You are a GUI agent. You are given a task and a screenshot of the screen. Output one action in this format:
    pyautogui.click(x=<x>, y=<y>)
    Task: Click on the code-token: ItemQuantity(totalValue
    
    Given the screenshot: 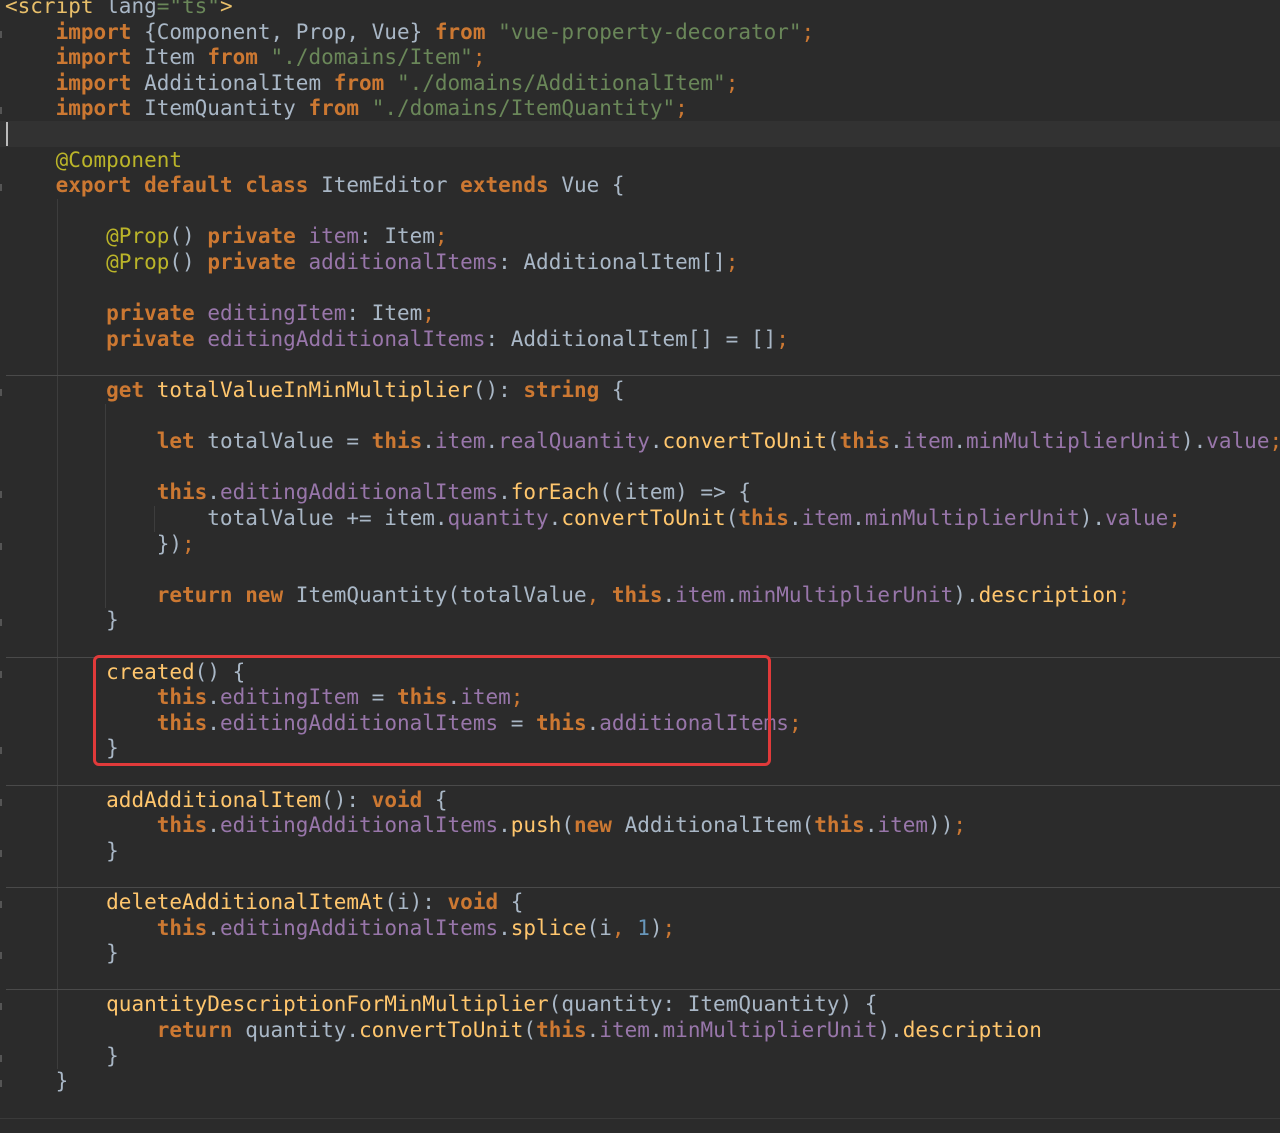 What is the action you would take?
    pyautogui.click(x=441, y=594)
    